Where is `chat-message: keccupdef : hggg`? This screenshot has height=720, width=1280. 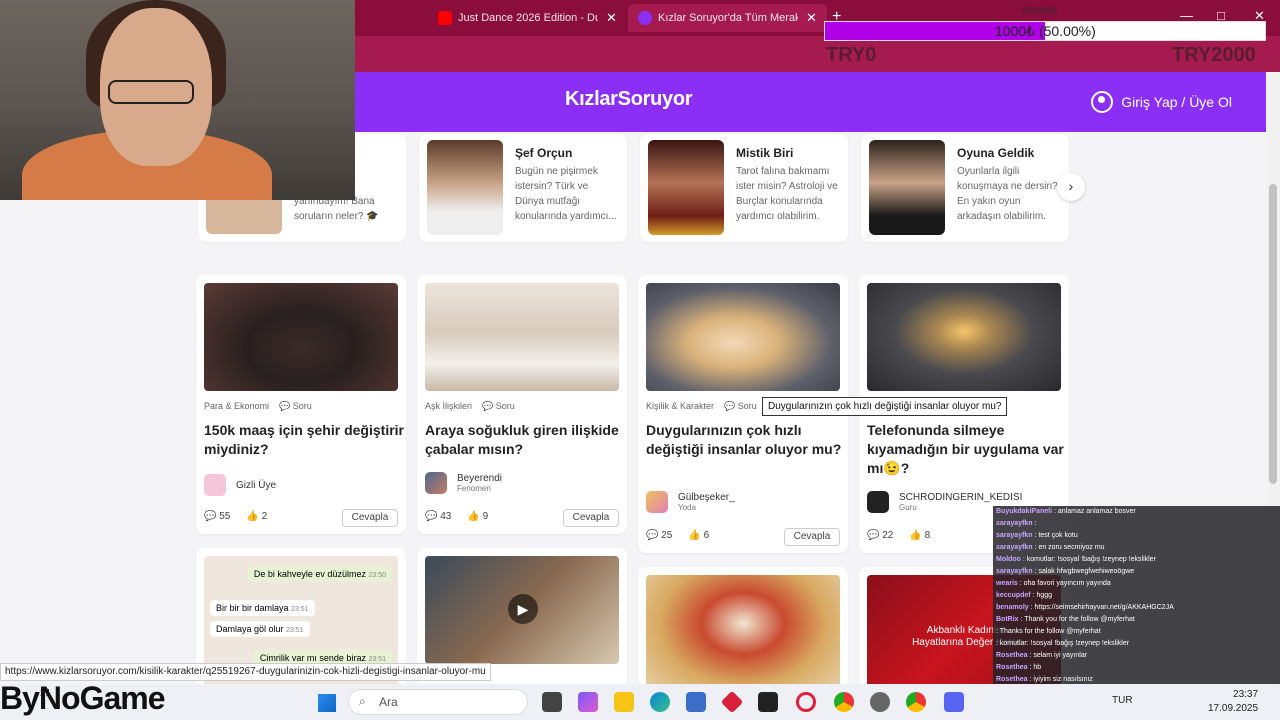
chat-message: keccupdef : hggg is located at coordinates (1136, 596).